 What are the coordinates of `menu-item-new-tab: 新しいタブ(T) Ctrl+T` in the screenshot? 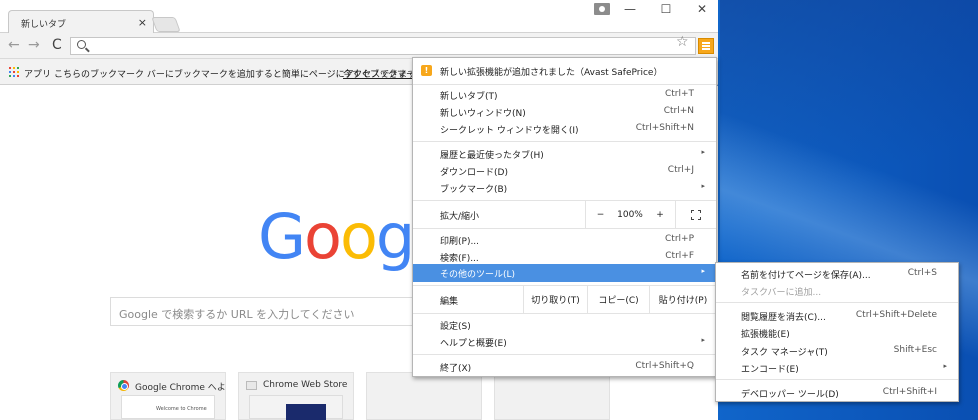 It's located at (564, 95).